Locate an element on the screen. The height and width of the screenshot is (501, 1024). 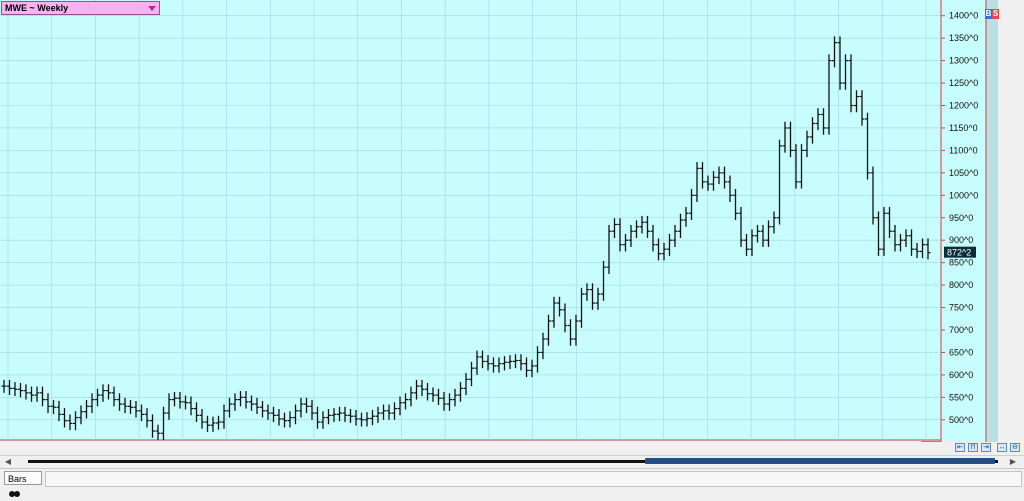
chevron-down-icon is located at coordinates (152, 8).